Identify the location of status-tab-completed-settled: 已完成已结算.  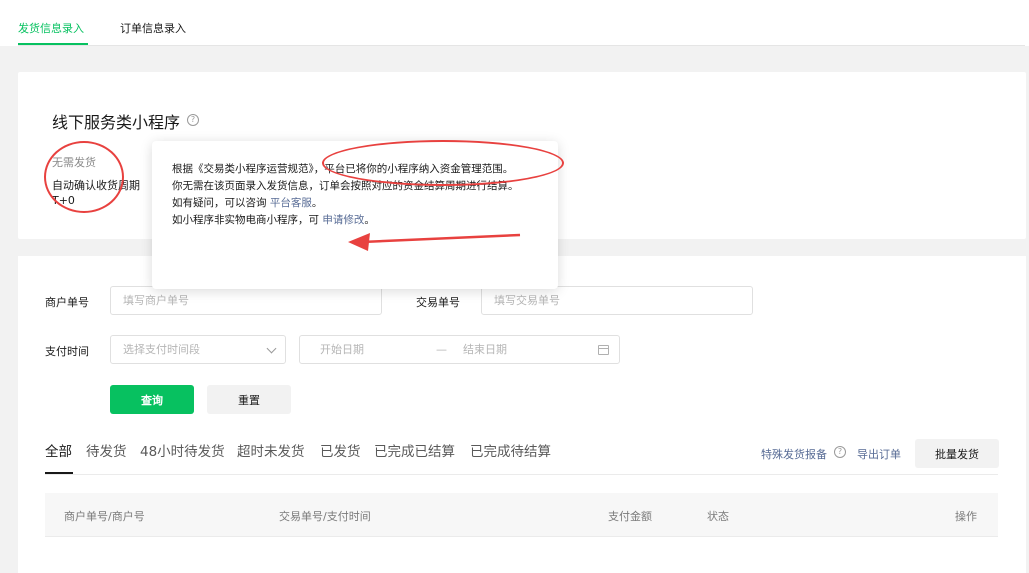
(414, 450).